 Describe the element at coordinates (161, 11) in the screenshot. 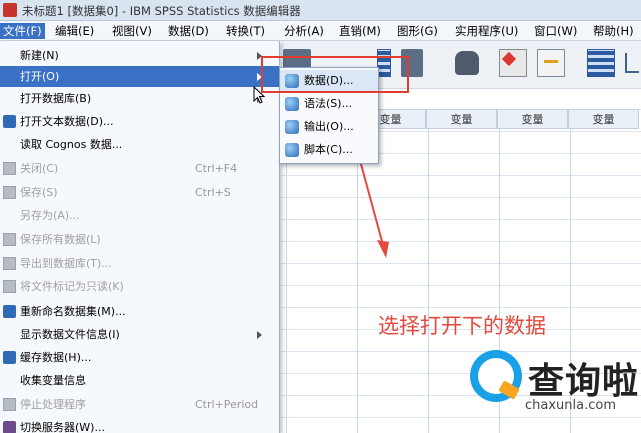

I see `window-title: 未标题1 [数据集0] - IBM SPSS Statistics 数据编辑器` at that location.